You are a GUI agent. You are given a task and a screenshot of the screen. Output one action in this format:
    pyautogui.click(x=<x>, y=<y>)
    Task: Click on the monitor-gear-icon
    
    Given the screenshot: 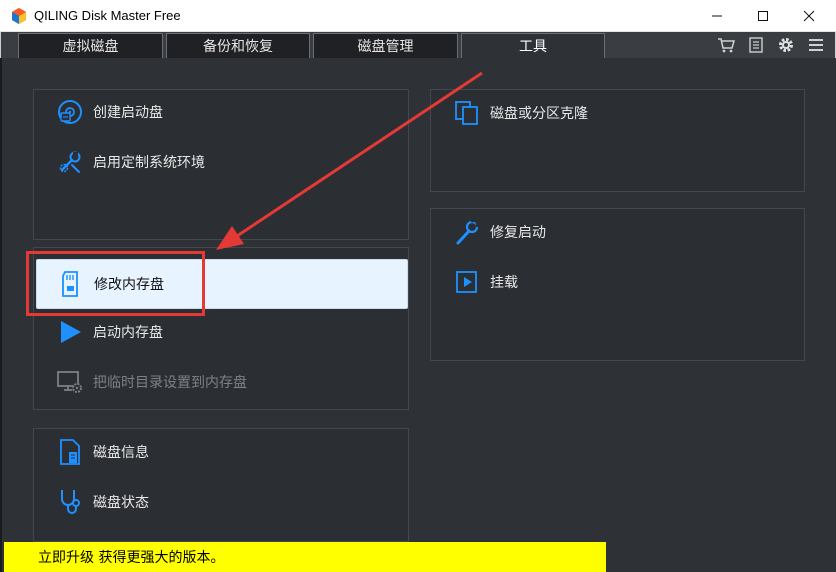 What is the action you would take?
    pyautogui.click(x=70, y=382)
    